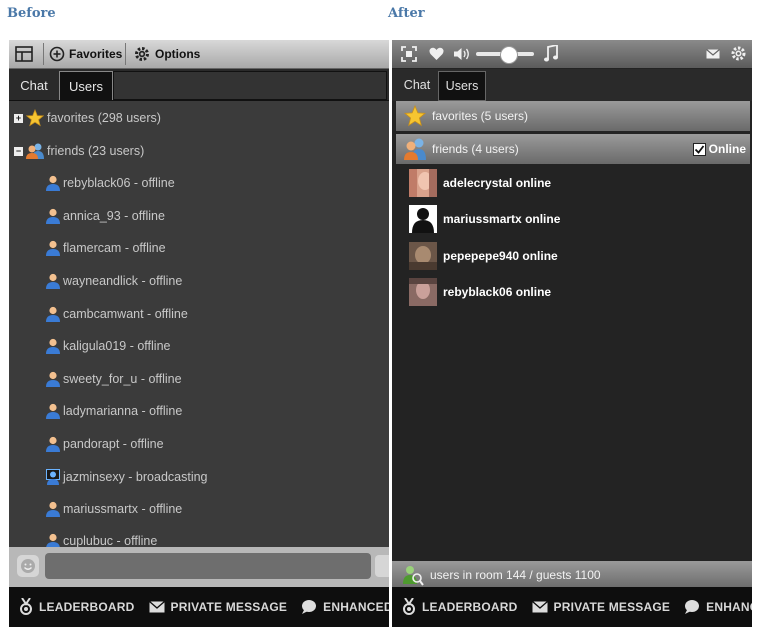 The image size is (763, 639). Describe the element at coordinates (127, 477) in the screenshot. I see `list-item: jazminsexy - broadcasting` at that location.